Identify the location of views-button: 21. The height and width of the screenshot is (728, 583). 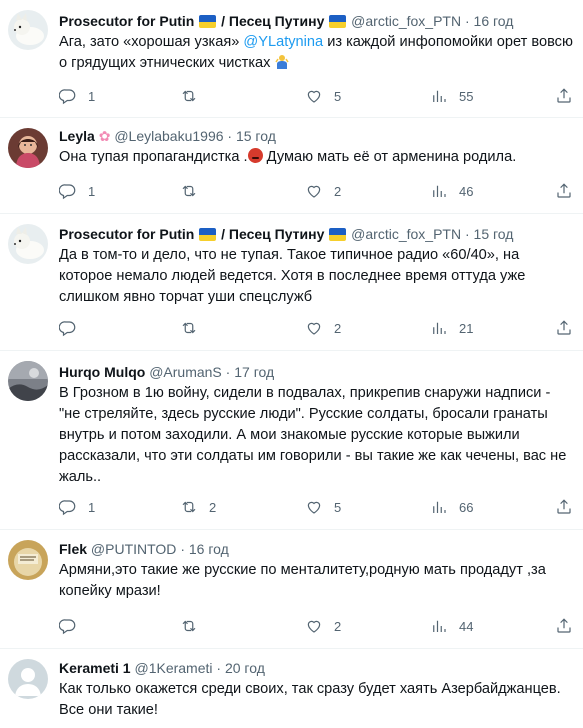
(451, 328).